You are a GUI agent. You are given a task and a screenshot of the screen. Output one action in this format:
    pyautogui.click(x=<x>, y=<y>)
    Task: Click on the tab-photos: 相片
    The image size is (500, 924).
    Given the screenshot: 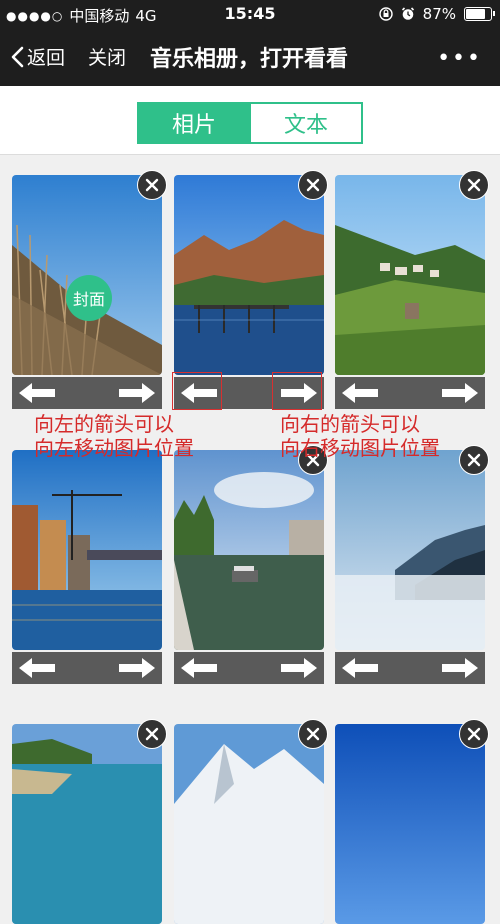 What is the action you would take?
    pyautogui.click(x=194, y=123)
    